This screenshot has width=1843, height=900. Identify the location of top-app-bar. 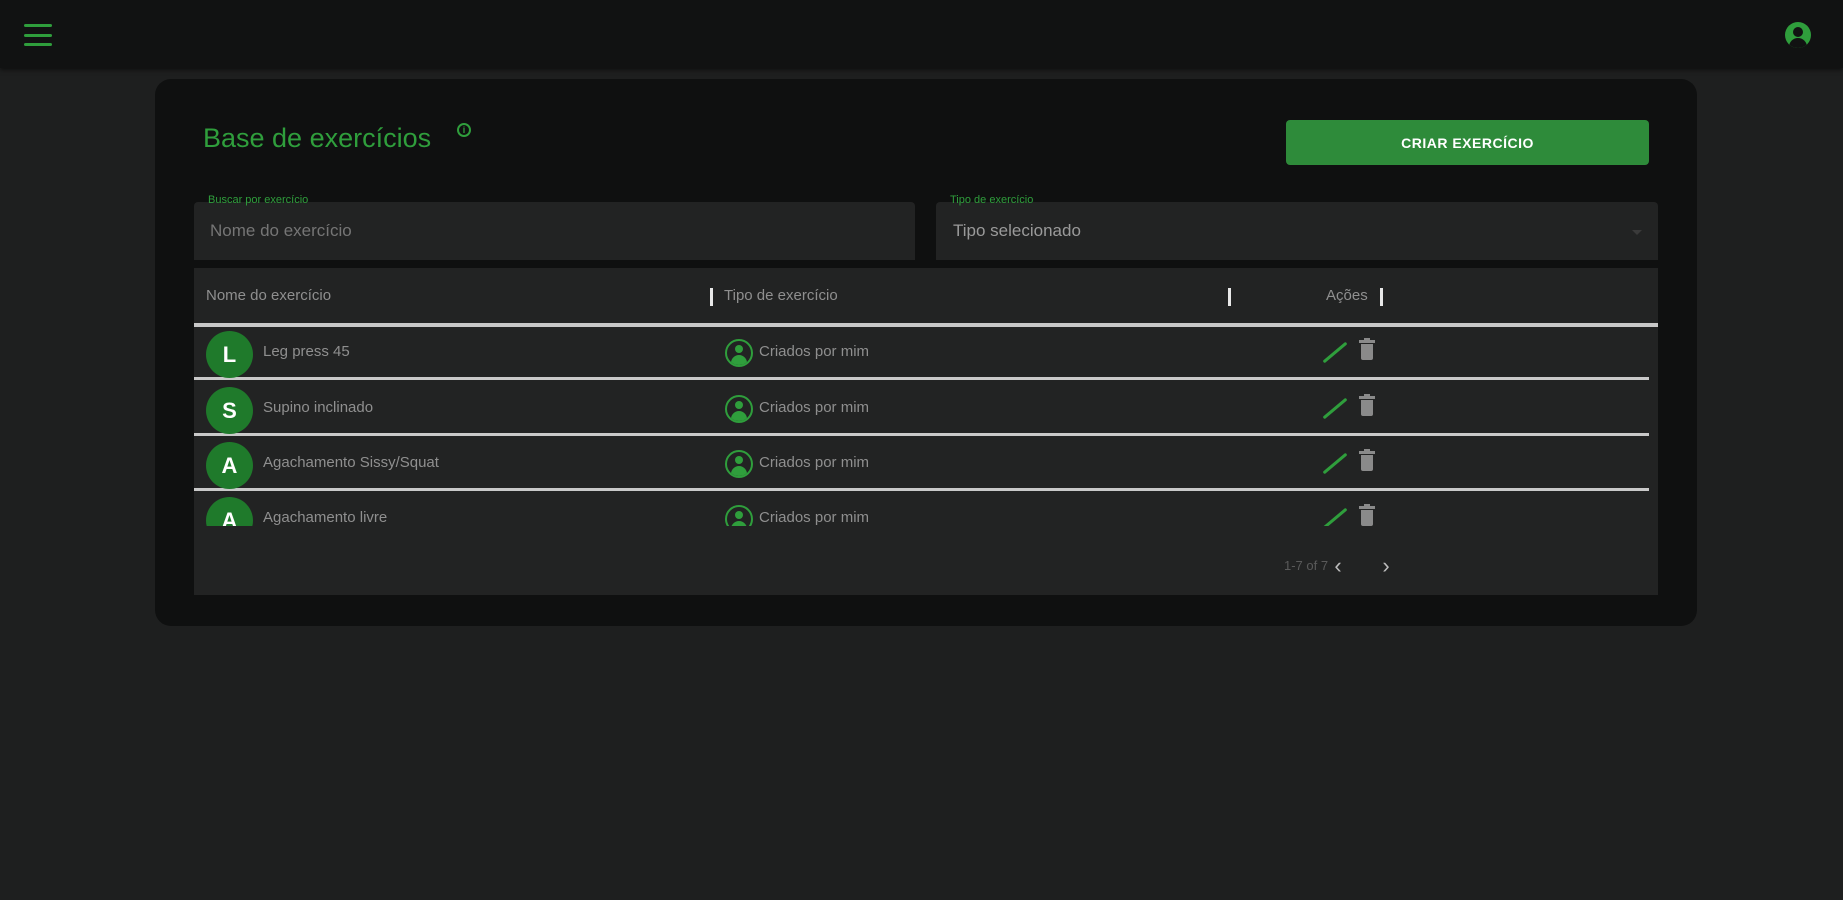
(921, 34).